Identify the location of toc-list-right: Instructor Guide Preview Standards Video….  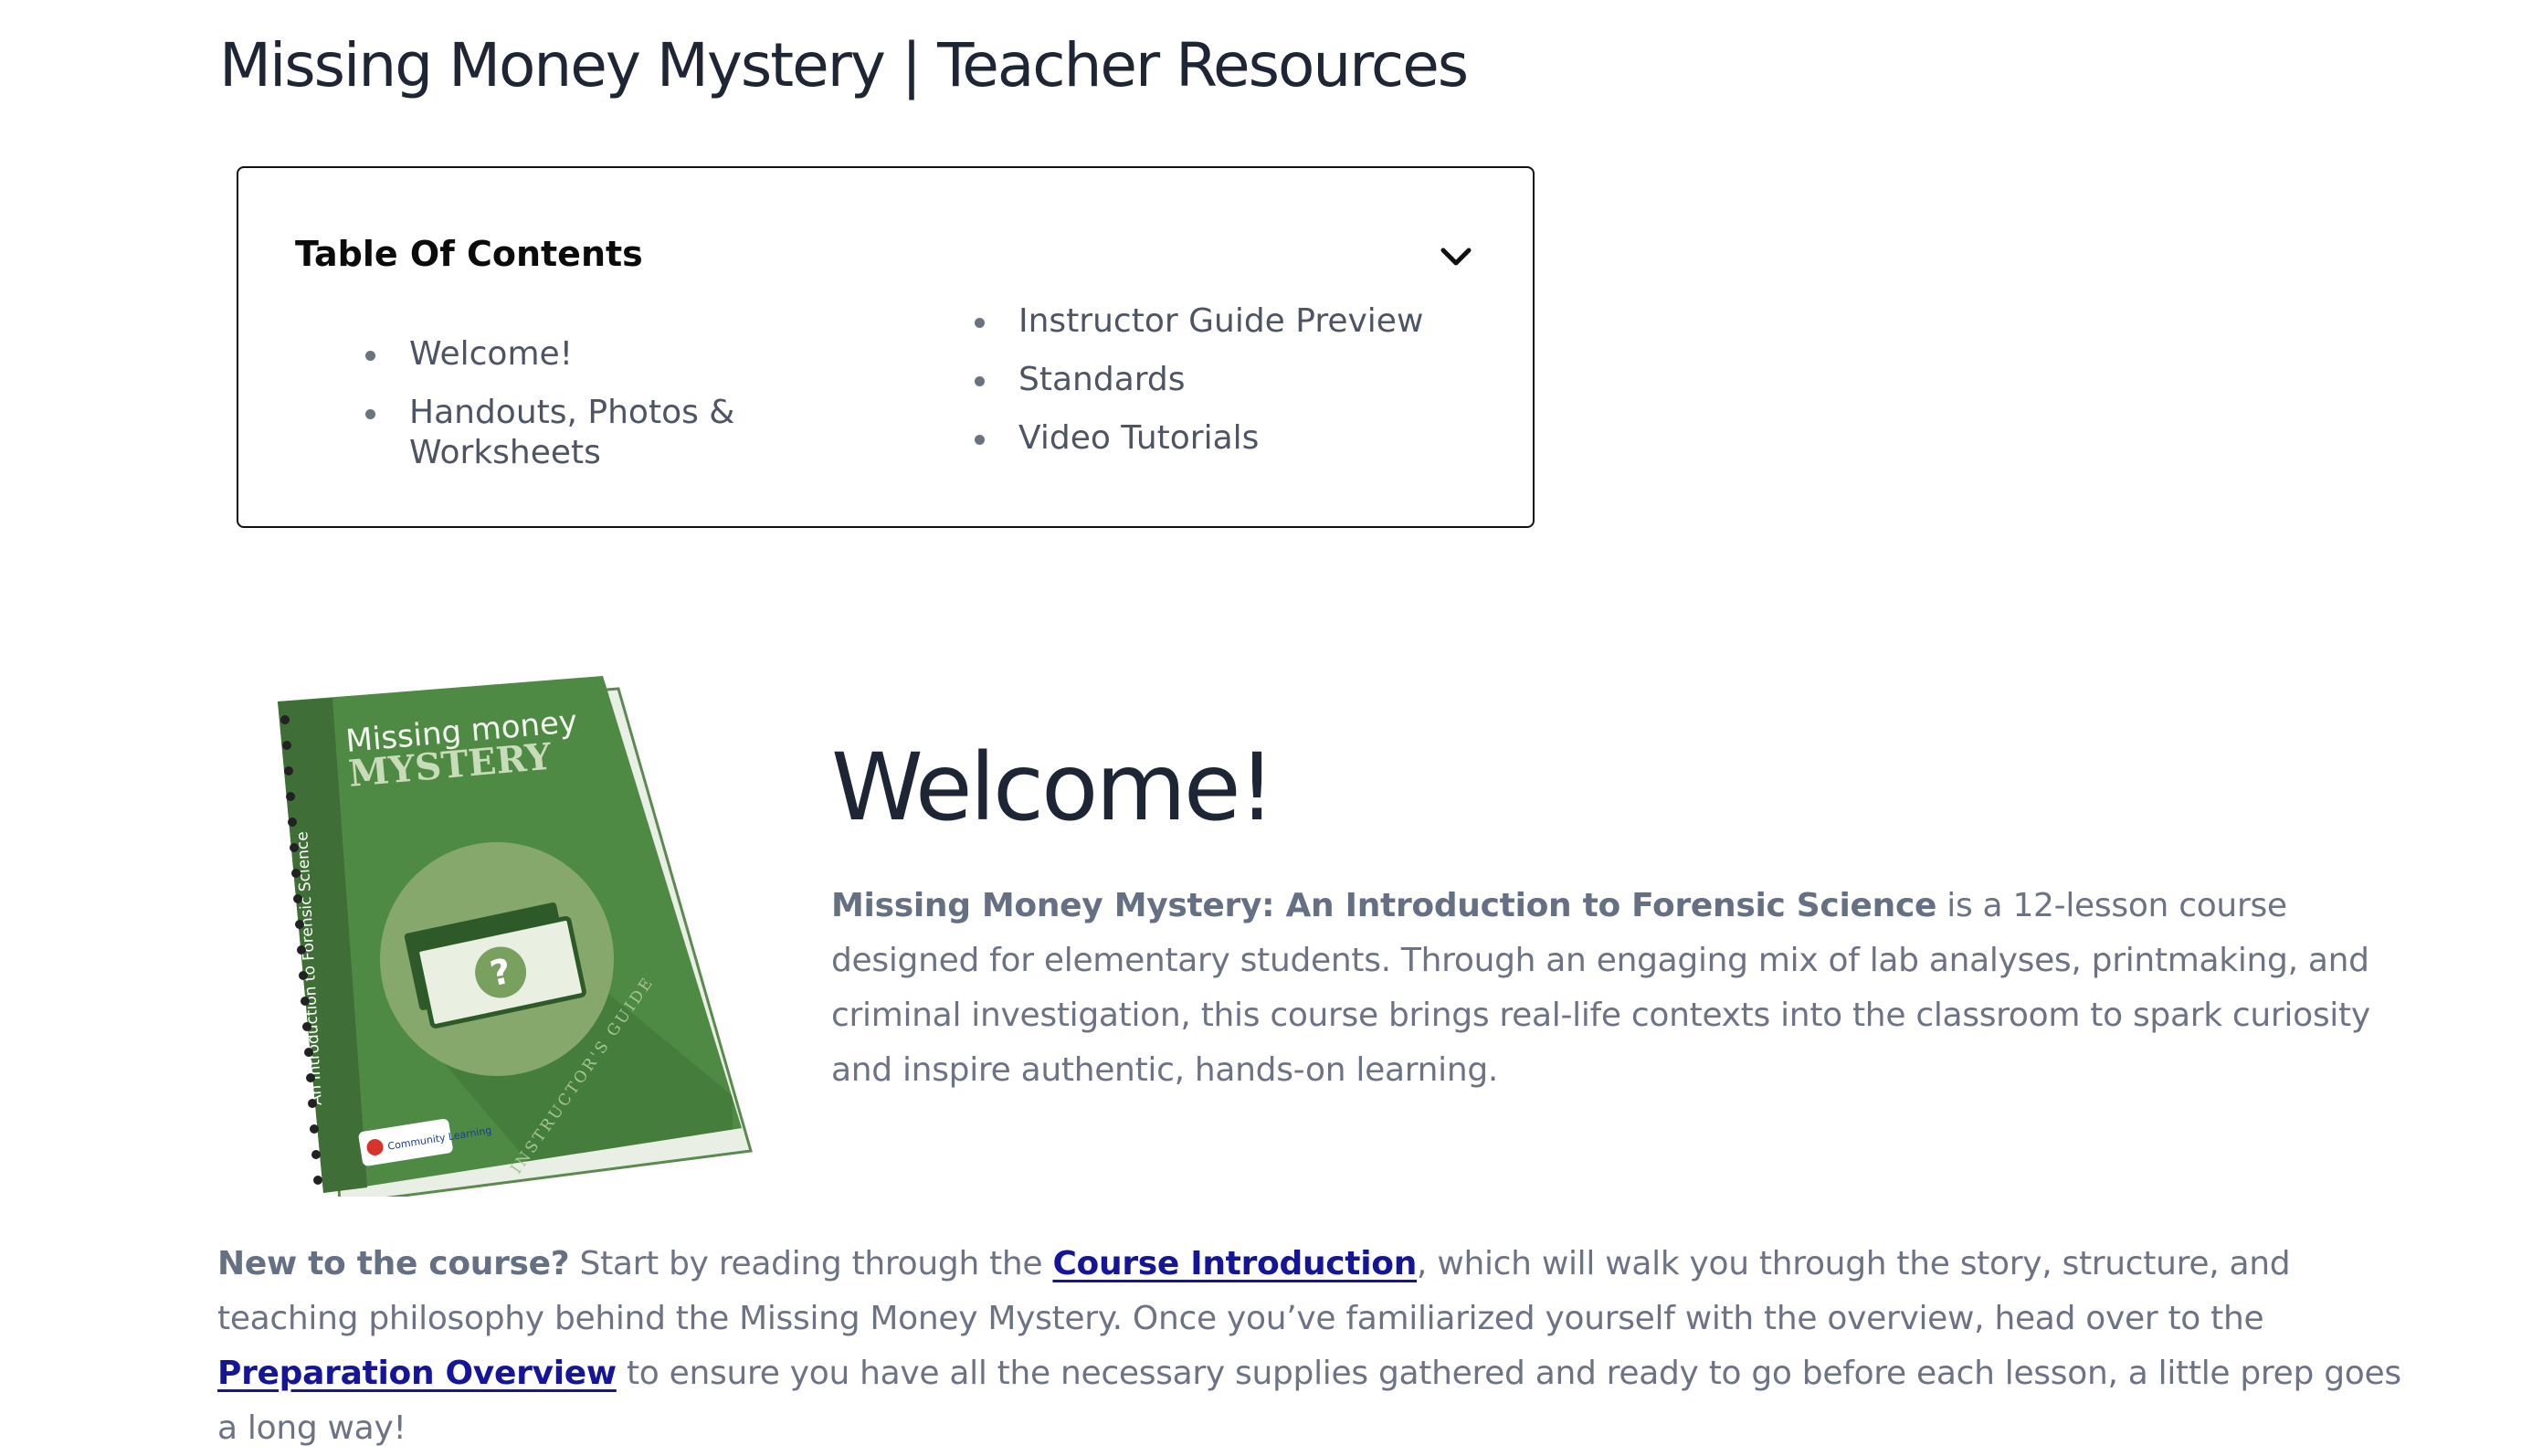
(1230, 389).